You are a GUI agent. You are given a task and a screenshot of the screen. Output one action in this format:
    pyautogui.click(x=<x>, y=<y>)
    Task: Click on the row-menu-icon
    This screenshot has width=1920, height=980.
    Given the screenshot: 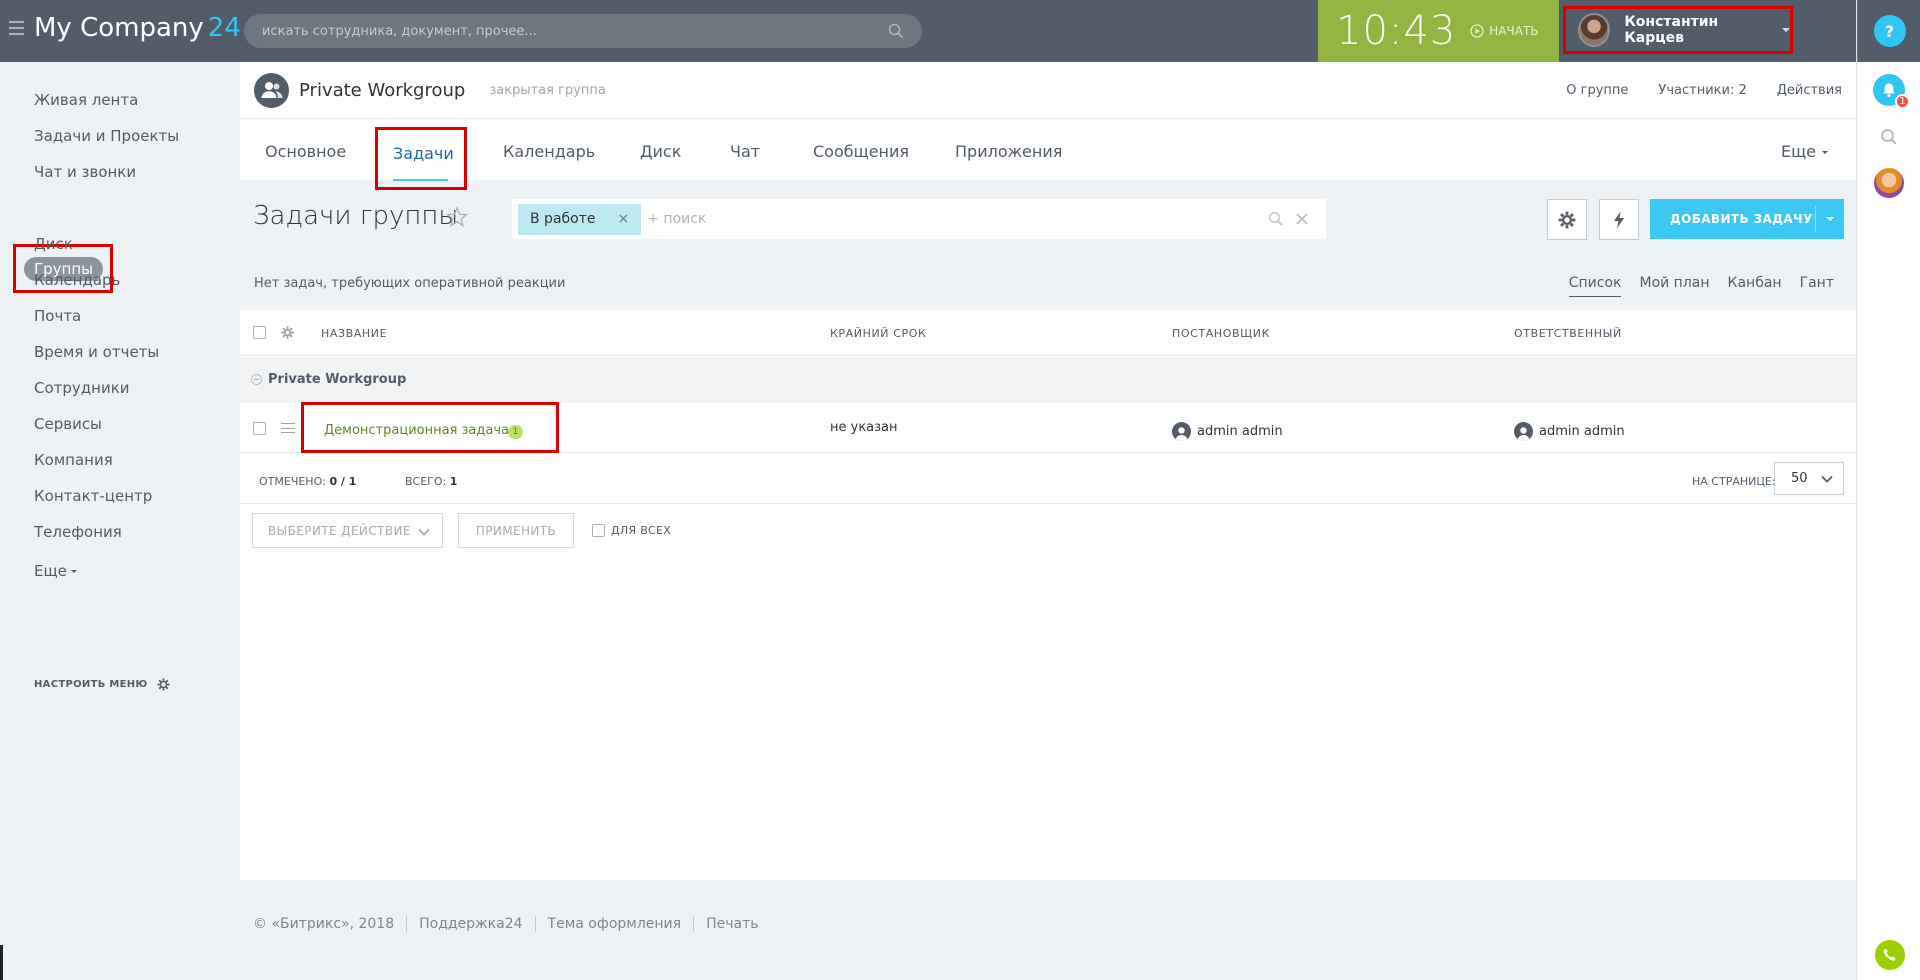 What is the action you would take?
    pyautogui.click(x=288, y=428)
    